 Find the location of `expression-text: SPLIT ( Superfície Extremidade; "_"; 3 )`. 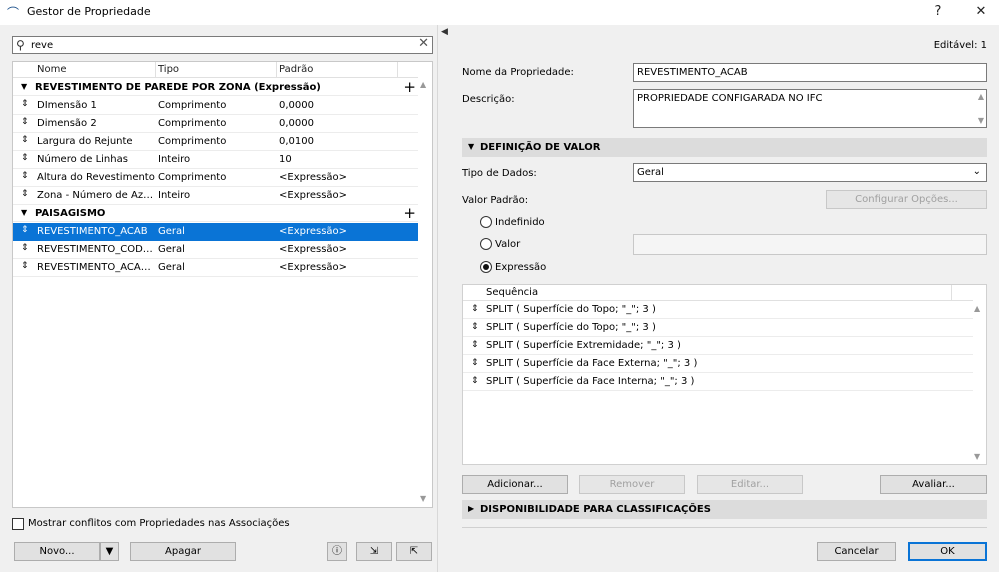

expression-text: SPLIT ( Superfície Extremidade; "_"; 3 ) is located at coordinates (583, 345).